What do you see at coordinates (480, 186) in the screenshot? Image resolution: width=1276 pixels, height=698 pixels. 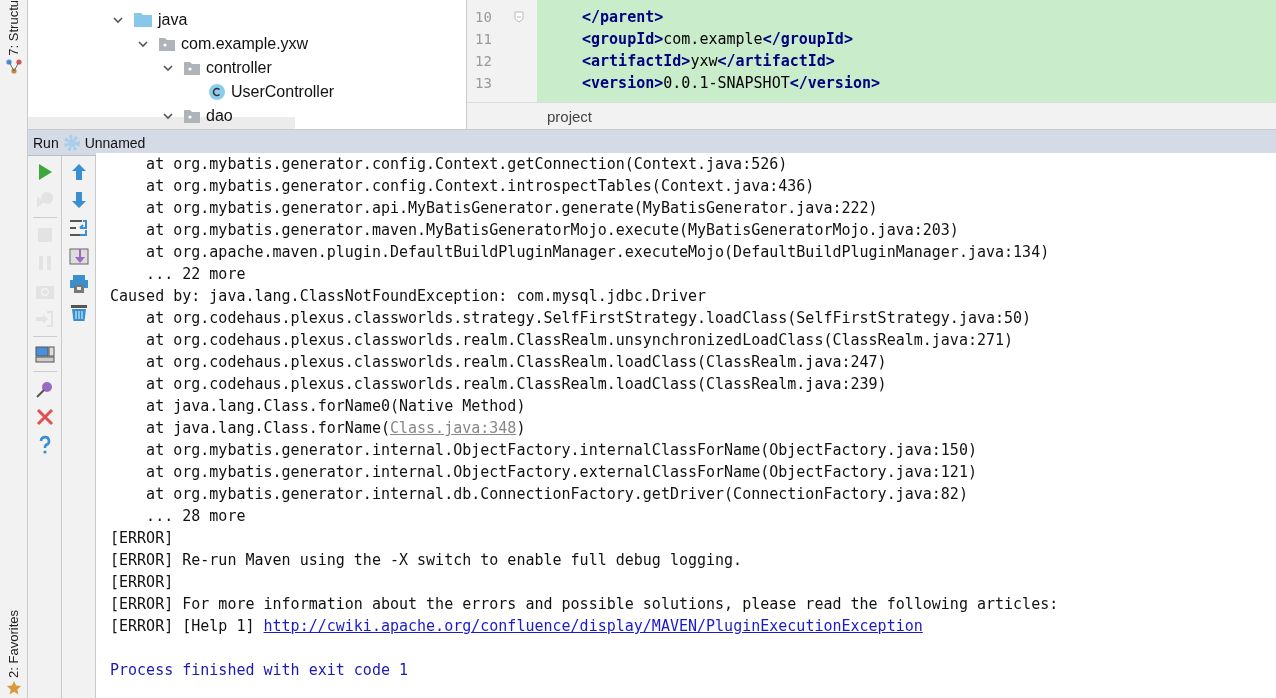 I see `console-line: at org.mybatis.generator.config.Context.introspectTables(Context.java:436)` at bounding box center [480, 186].